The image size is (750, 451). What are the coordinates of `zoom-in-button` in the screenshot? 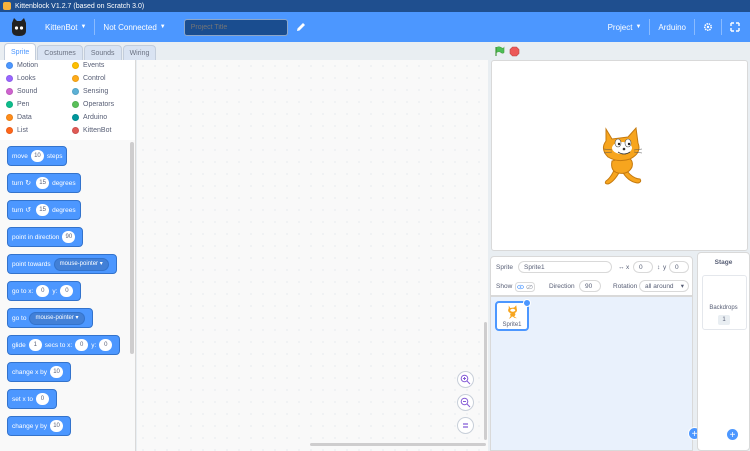 It's located at (465, 379).